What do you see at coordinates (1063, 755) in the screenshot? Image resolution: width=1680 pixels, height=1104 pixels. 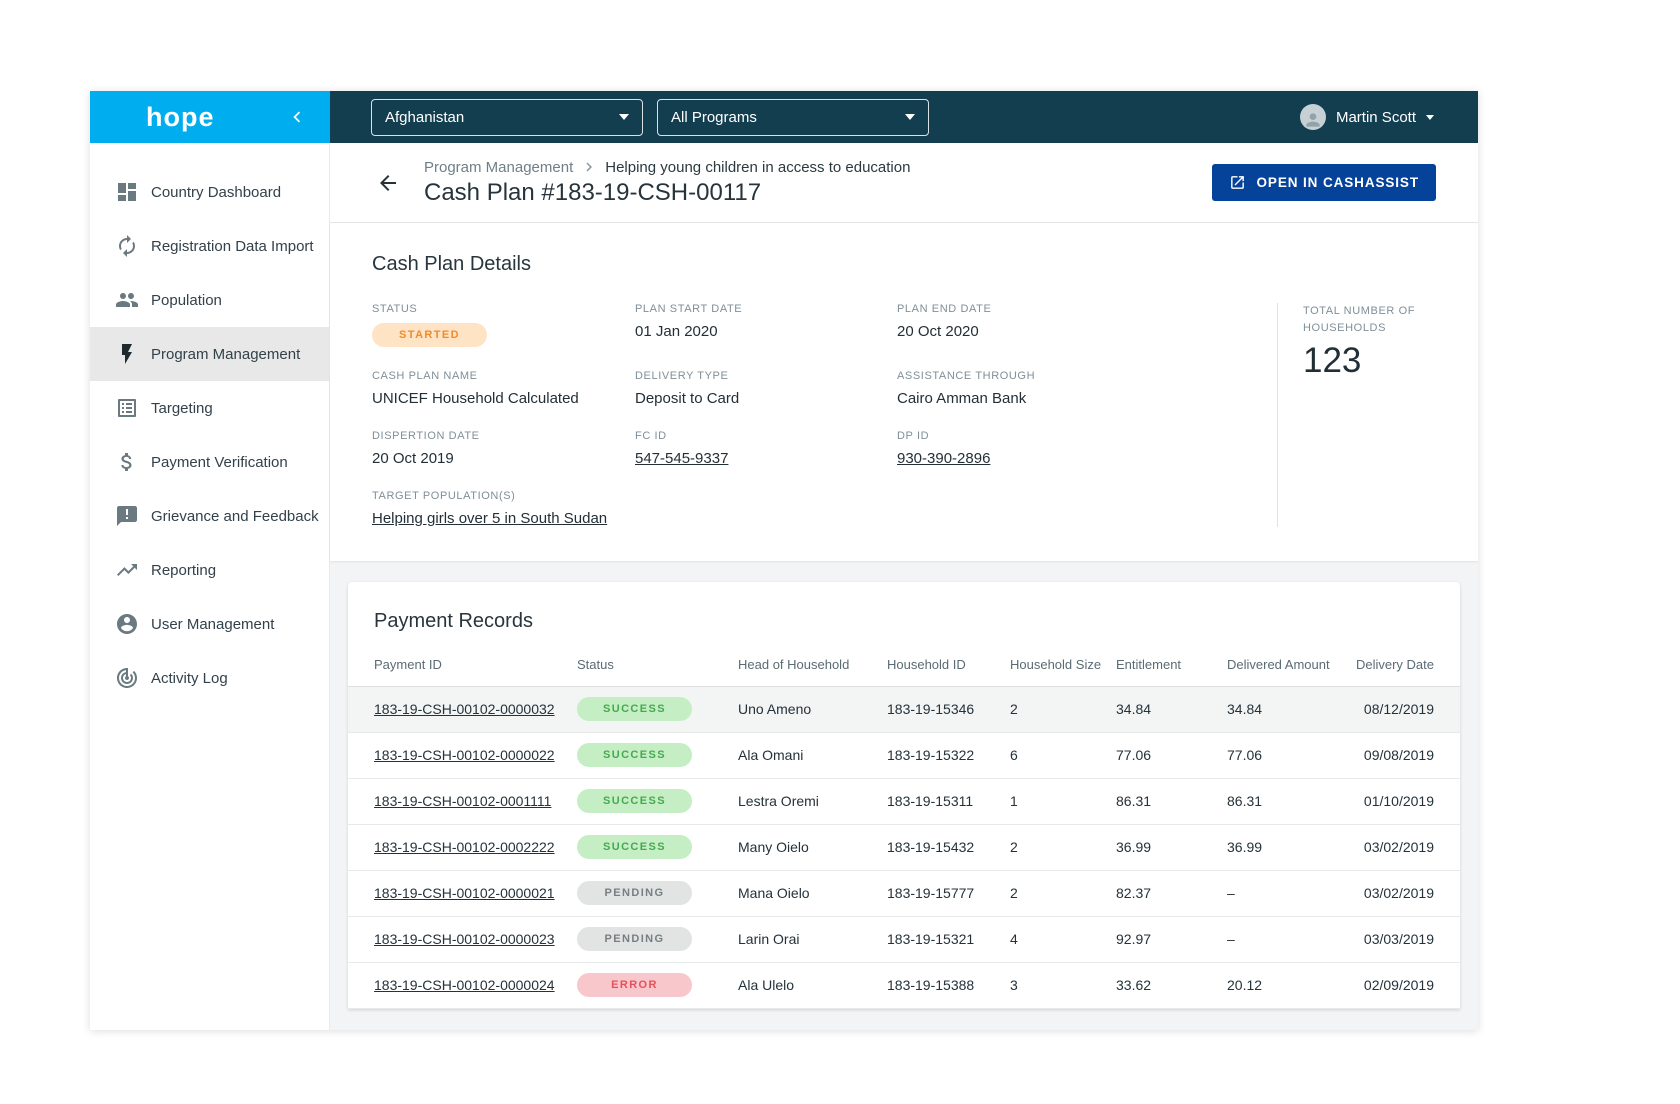 I see `household-size: 6` at bounding box center [1063, 755].